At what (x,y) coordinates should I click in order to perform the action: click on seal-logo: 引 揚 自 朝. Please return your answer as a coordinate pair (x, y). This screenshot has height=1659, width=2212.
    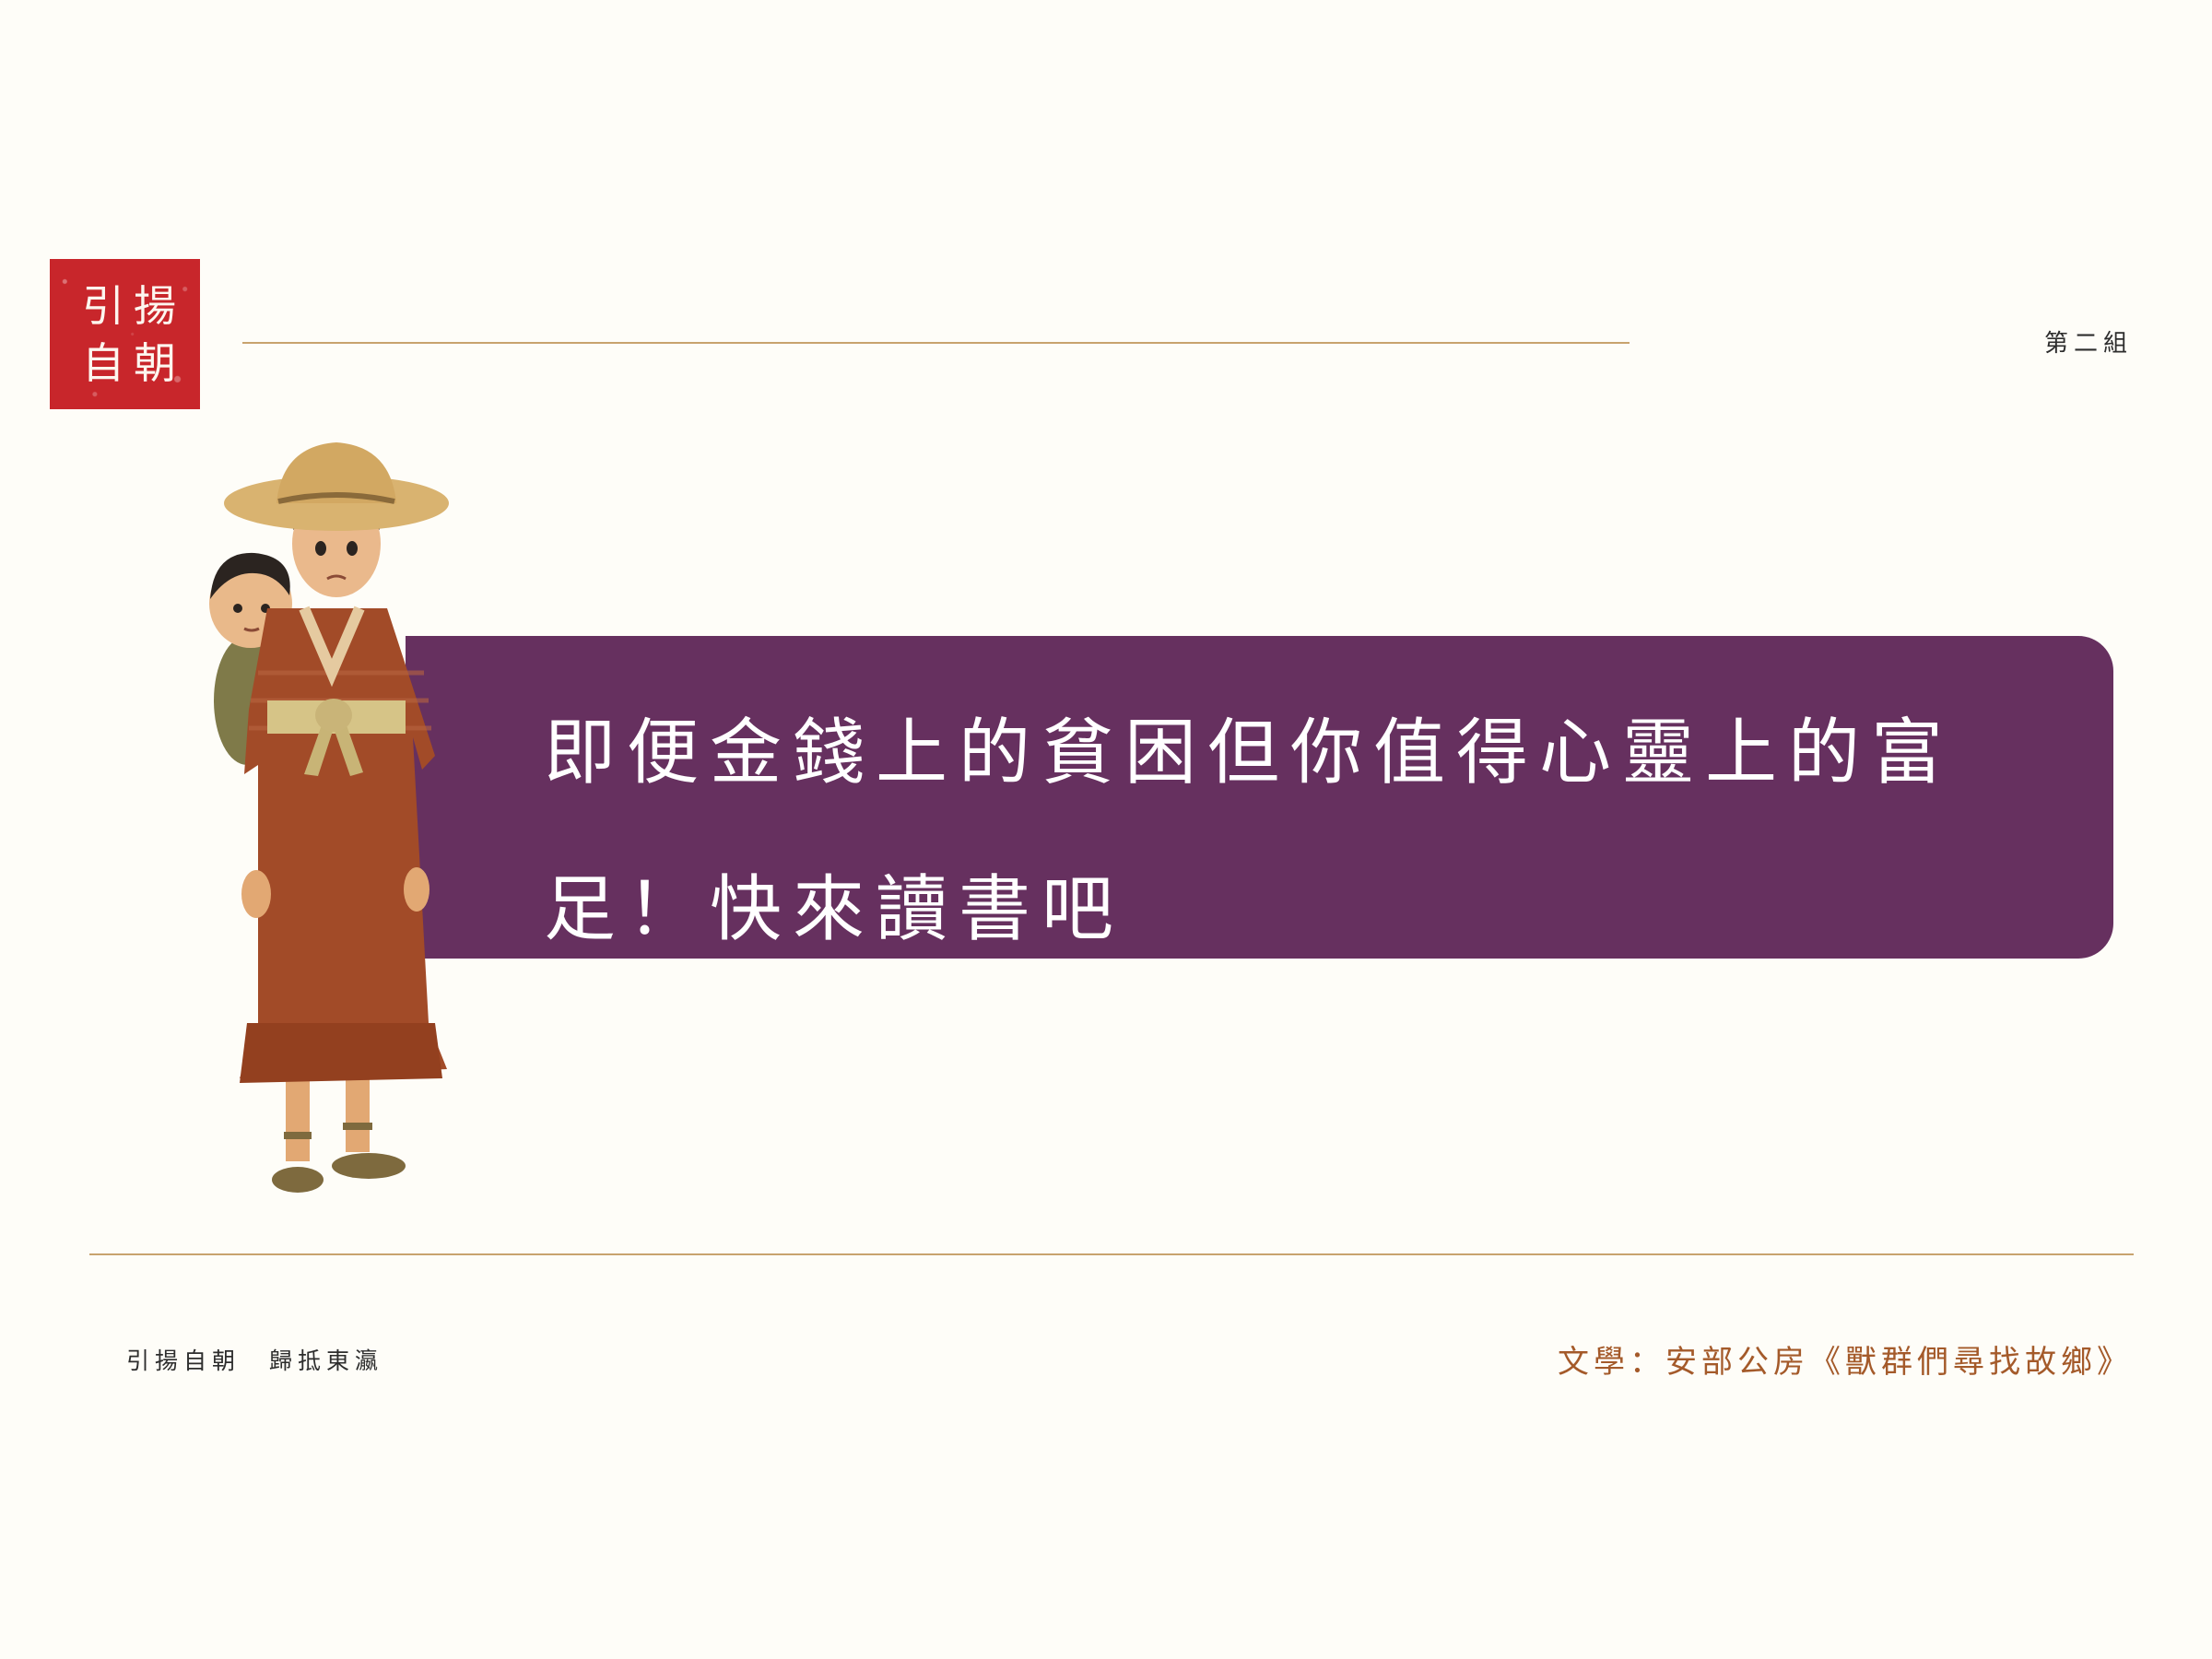
    Looking at the image, I should click on (125, 334).